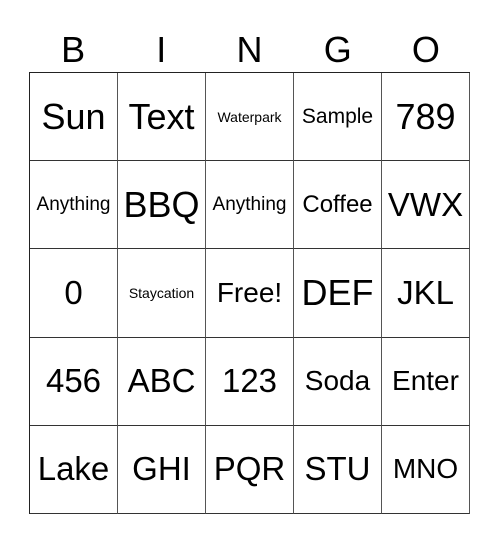 This screenshot has width=500, height=544. What do you see at coordinates (426, 381) in the screenshot?
I see `bingo-cell: Enter` at bounding box center [426, 381].